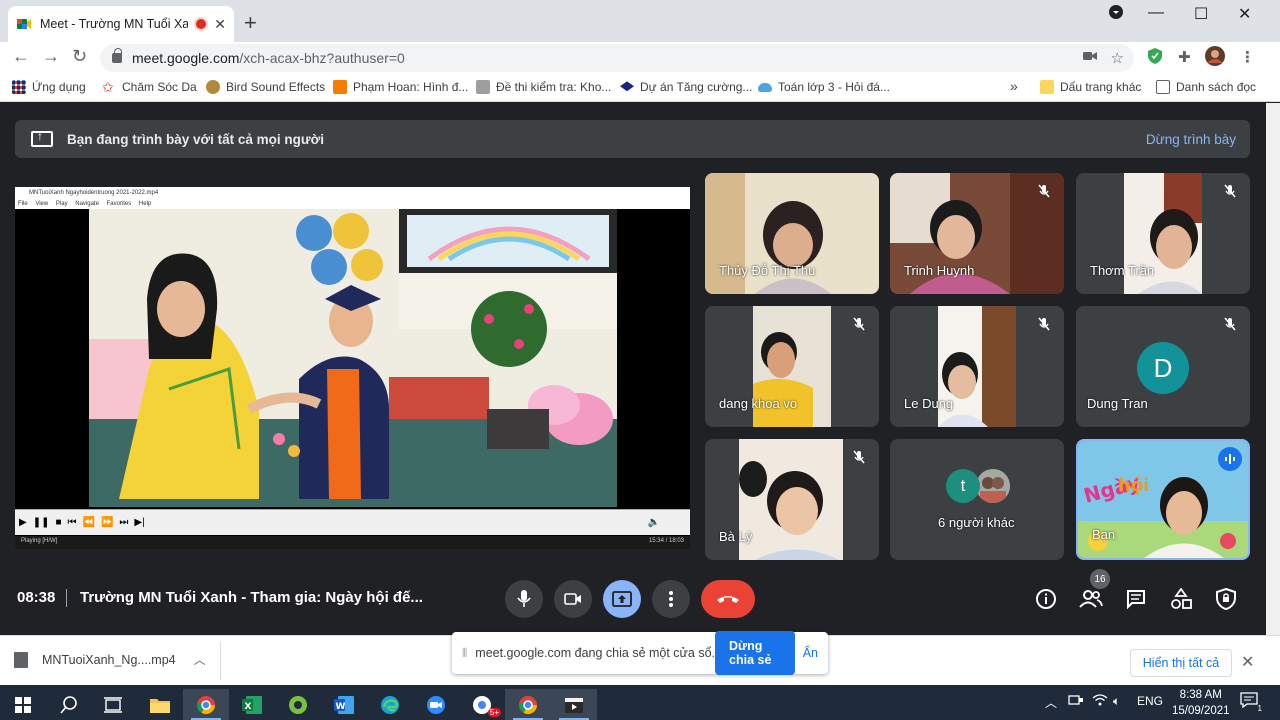 This screenshot has width=1280, height=720. What do you see at coordinates (1226, 599) in the screenshot?
I see `host-controls-icon` at bounding box center [1226, 599].